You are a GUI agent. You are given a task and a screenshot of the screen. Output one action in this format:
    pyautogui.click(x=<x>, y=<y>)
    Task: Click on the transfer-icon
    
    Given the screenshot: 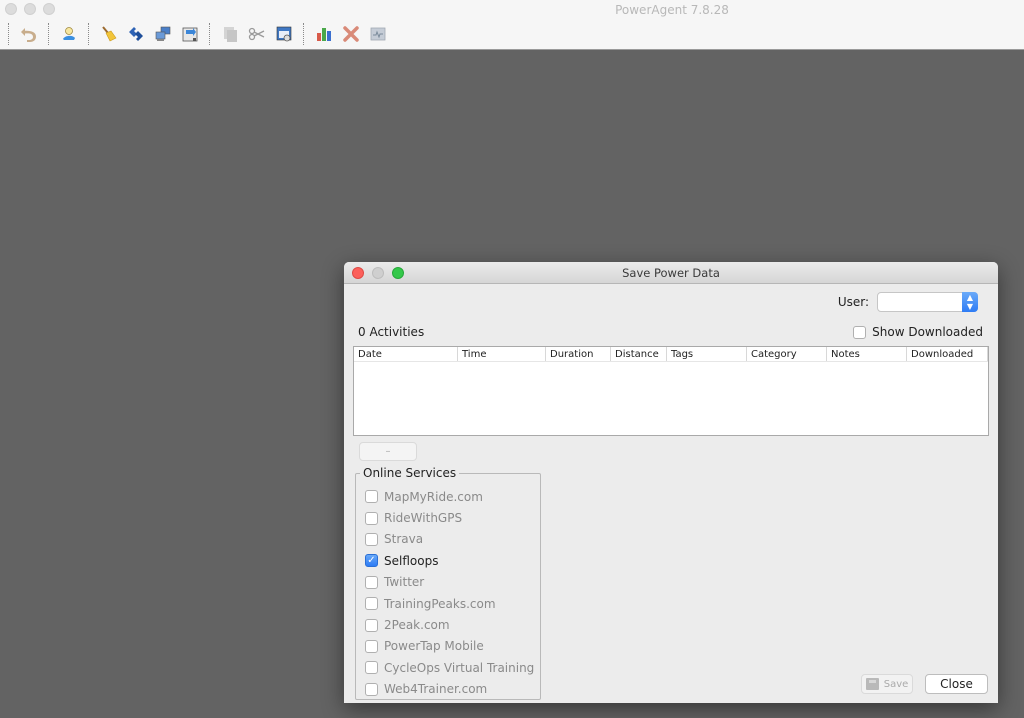 What is the action you would take?
    pyautogui.click(x=135, y=34)
    